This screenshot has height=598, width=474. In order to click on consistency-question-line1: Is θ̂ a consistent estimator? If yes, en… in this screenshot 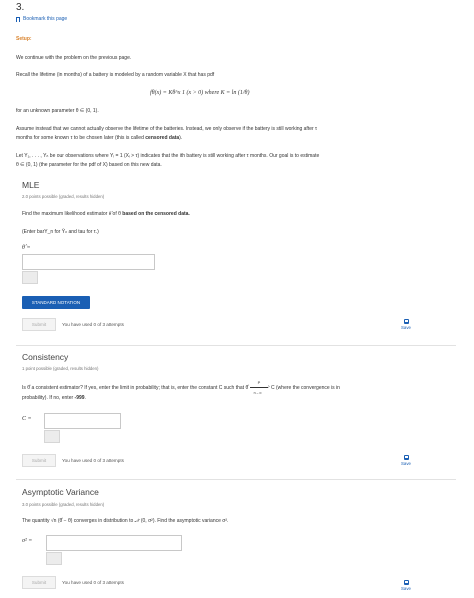, I will do `click(181, 387)`.